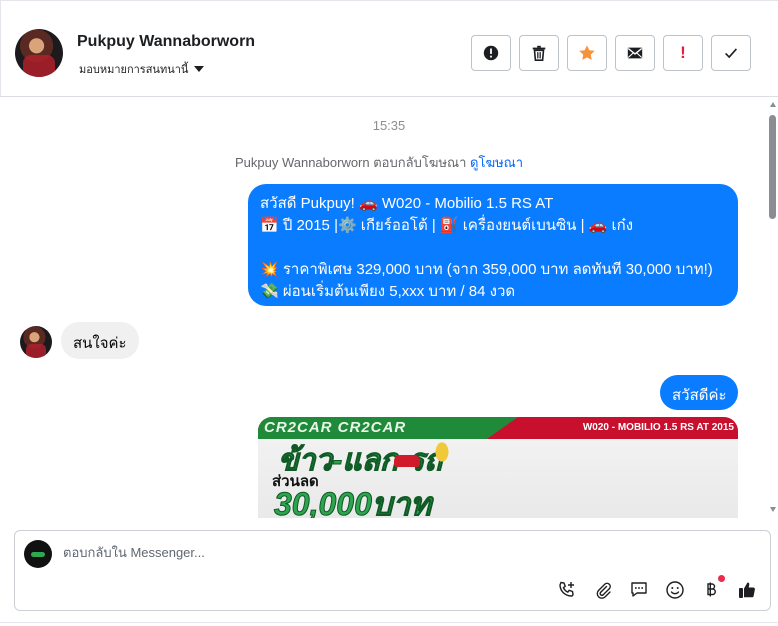 Image resolution: width=778 pixels, height=626 pixels. Describe the element at coordinates (442, 452) in the screenshot. I see `wheat-icon` at that location.